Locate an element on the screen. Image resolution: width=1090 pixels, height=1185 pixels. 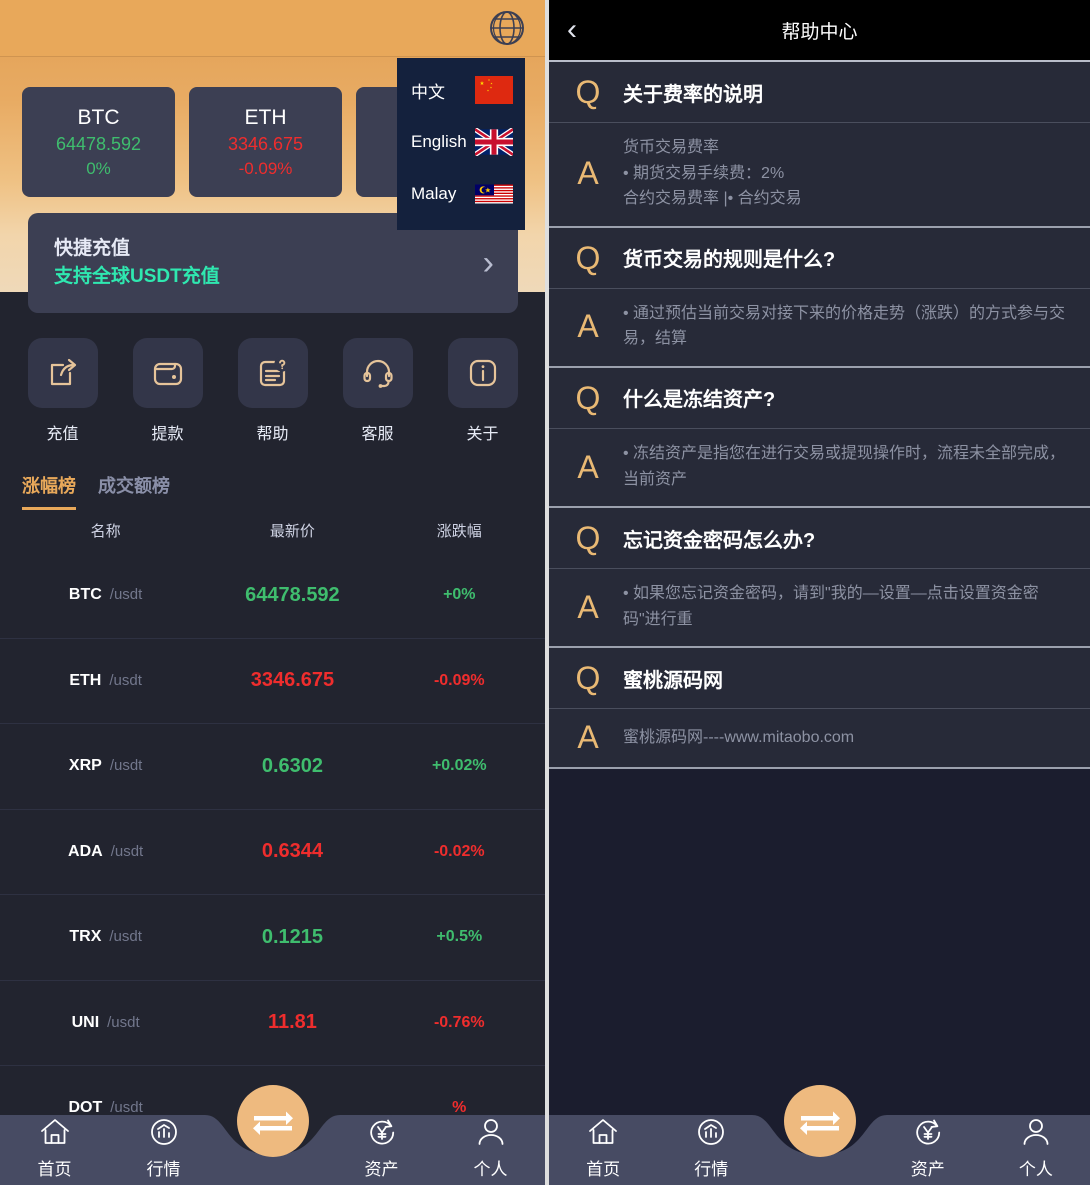
table-row: UNI/usdt 11.81 -0.76% is located at coordinates (272, 1023).